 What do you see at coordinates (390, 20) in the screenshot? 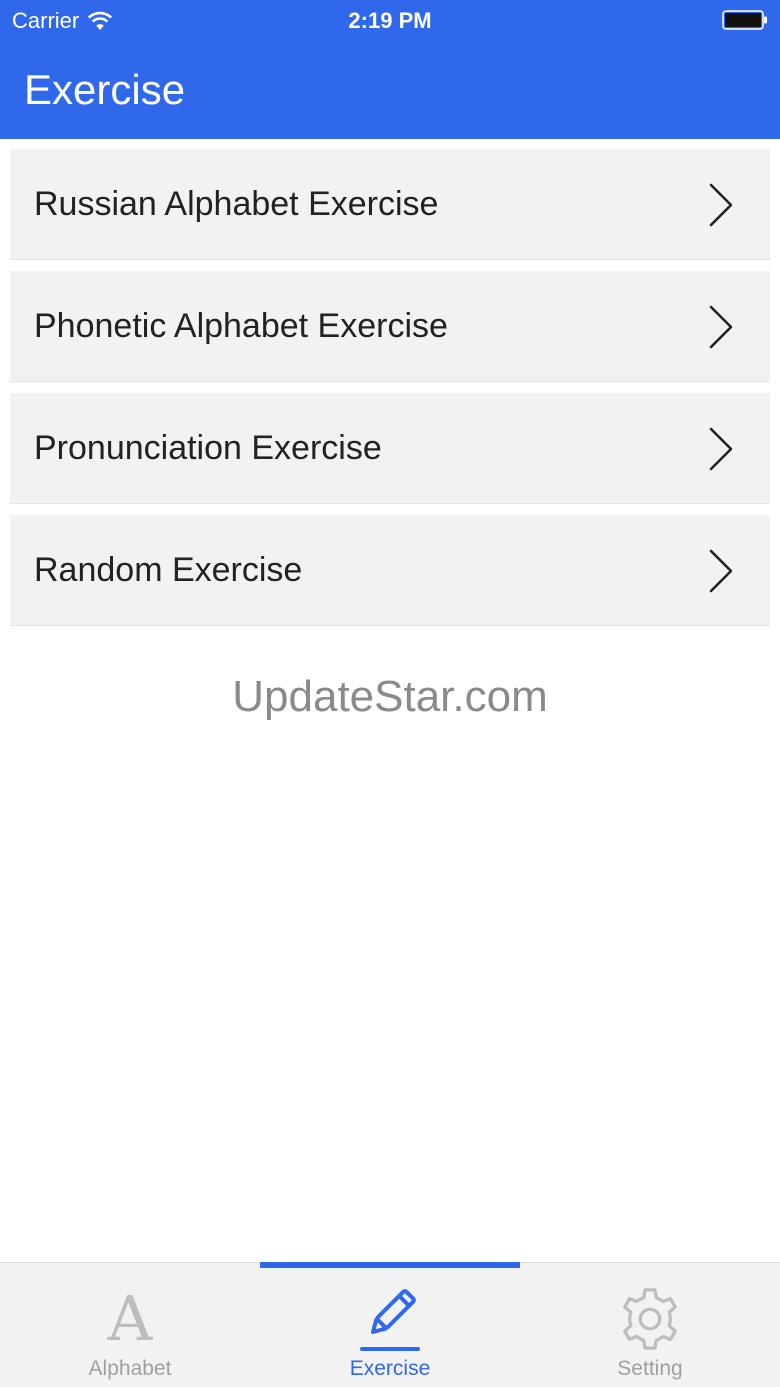
I see `status-time: 2:19 PM` at bounding box center [390, 20].